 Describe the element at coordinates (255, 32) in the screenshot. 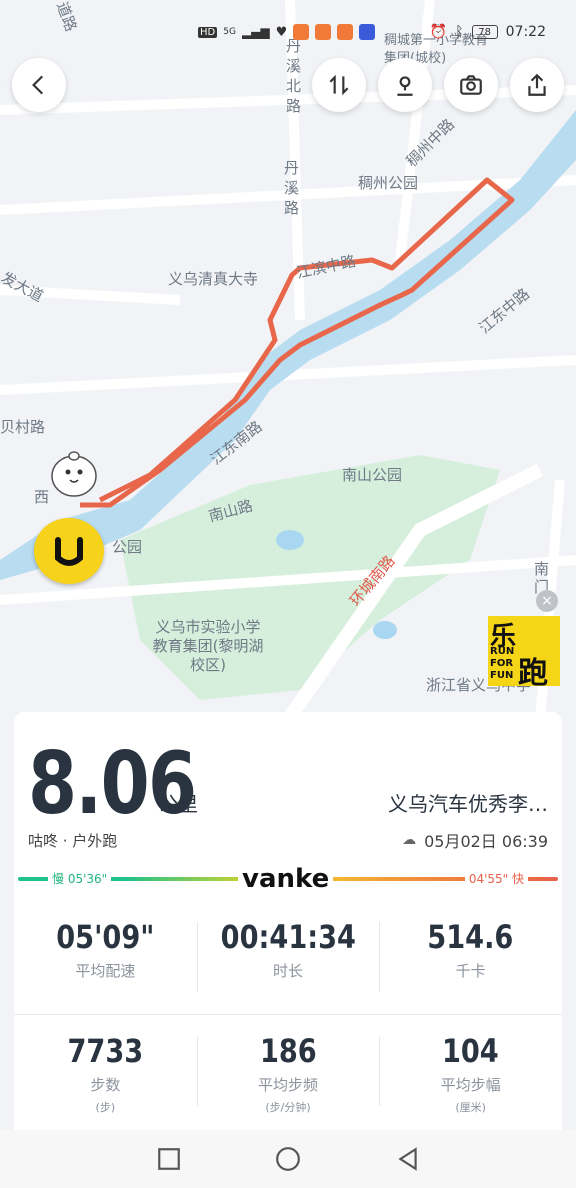

I see `signal-icon: ▂▄▆` at that location.